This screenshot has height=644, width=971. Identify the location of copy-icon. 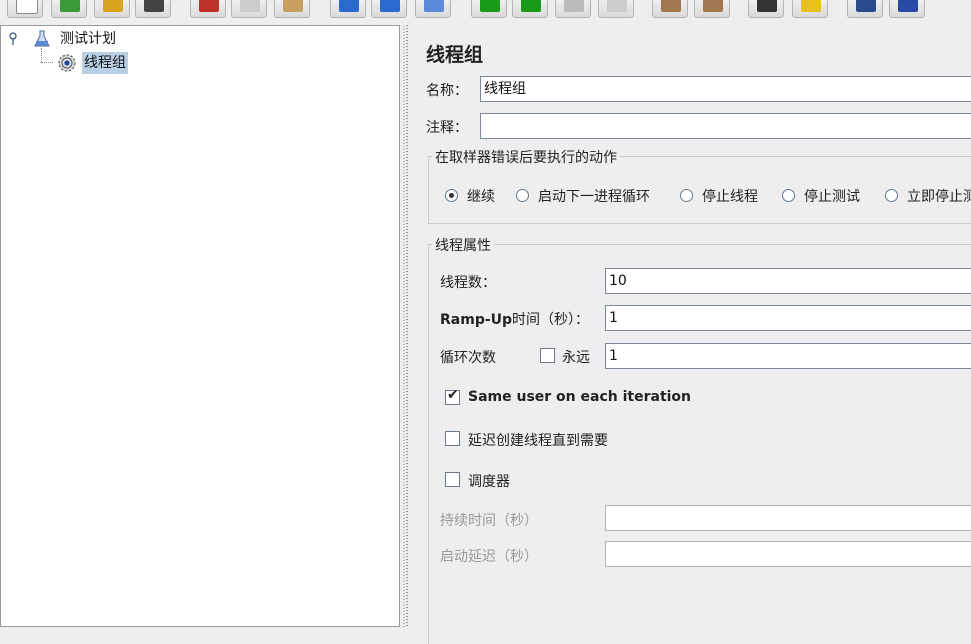
(250, 6).